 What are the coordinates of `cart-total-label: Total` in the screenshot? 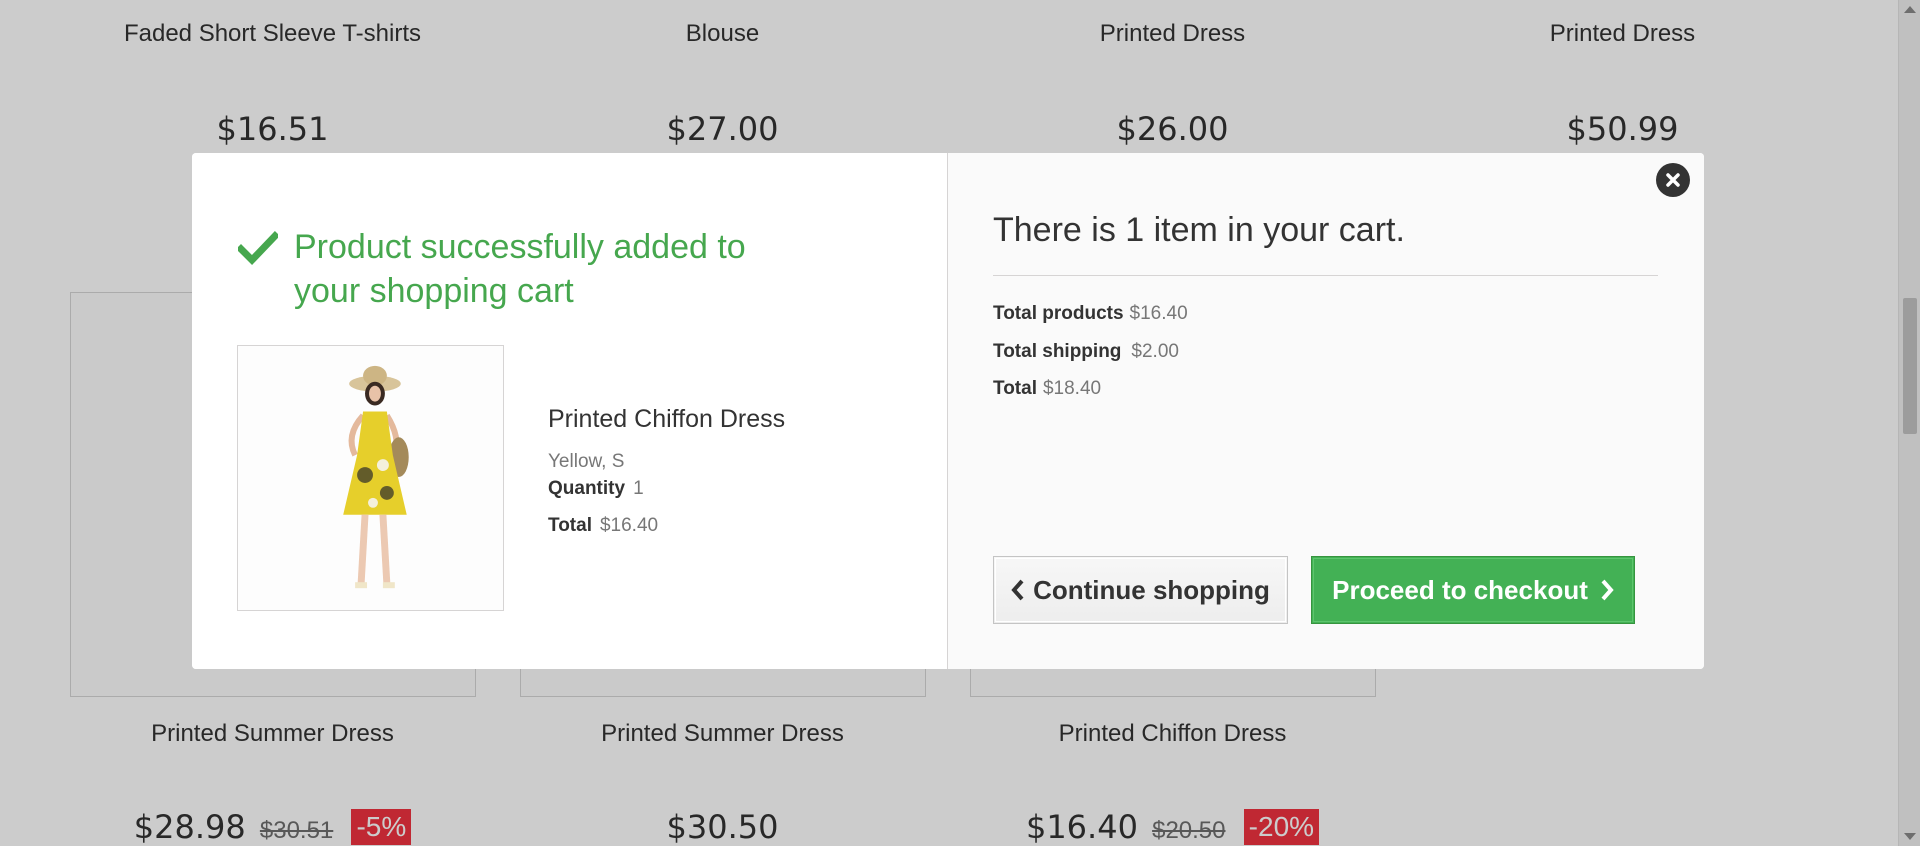 It's located at (1015, 388).